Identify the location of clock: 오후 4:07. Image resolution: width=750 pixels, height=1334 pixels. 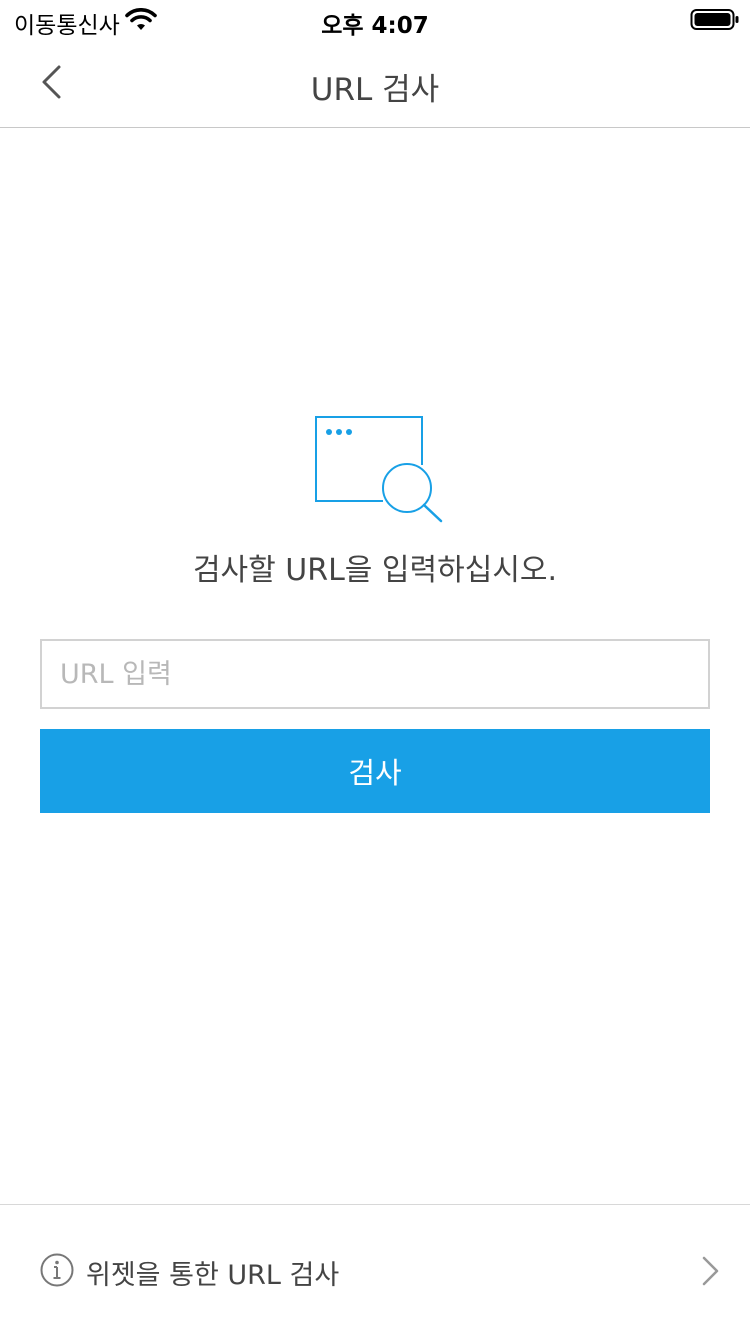
(375, 26).